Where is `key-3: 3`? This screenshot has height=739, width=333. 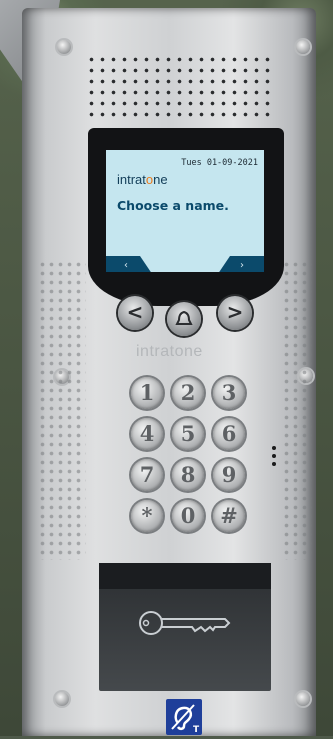
key-3: 3 is located at coordinates (229, 393).